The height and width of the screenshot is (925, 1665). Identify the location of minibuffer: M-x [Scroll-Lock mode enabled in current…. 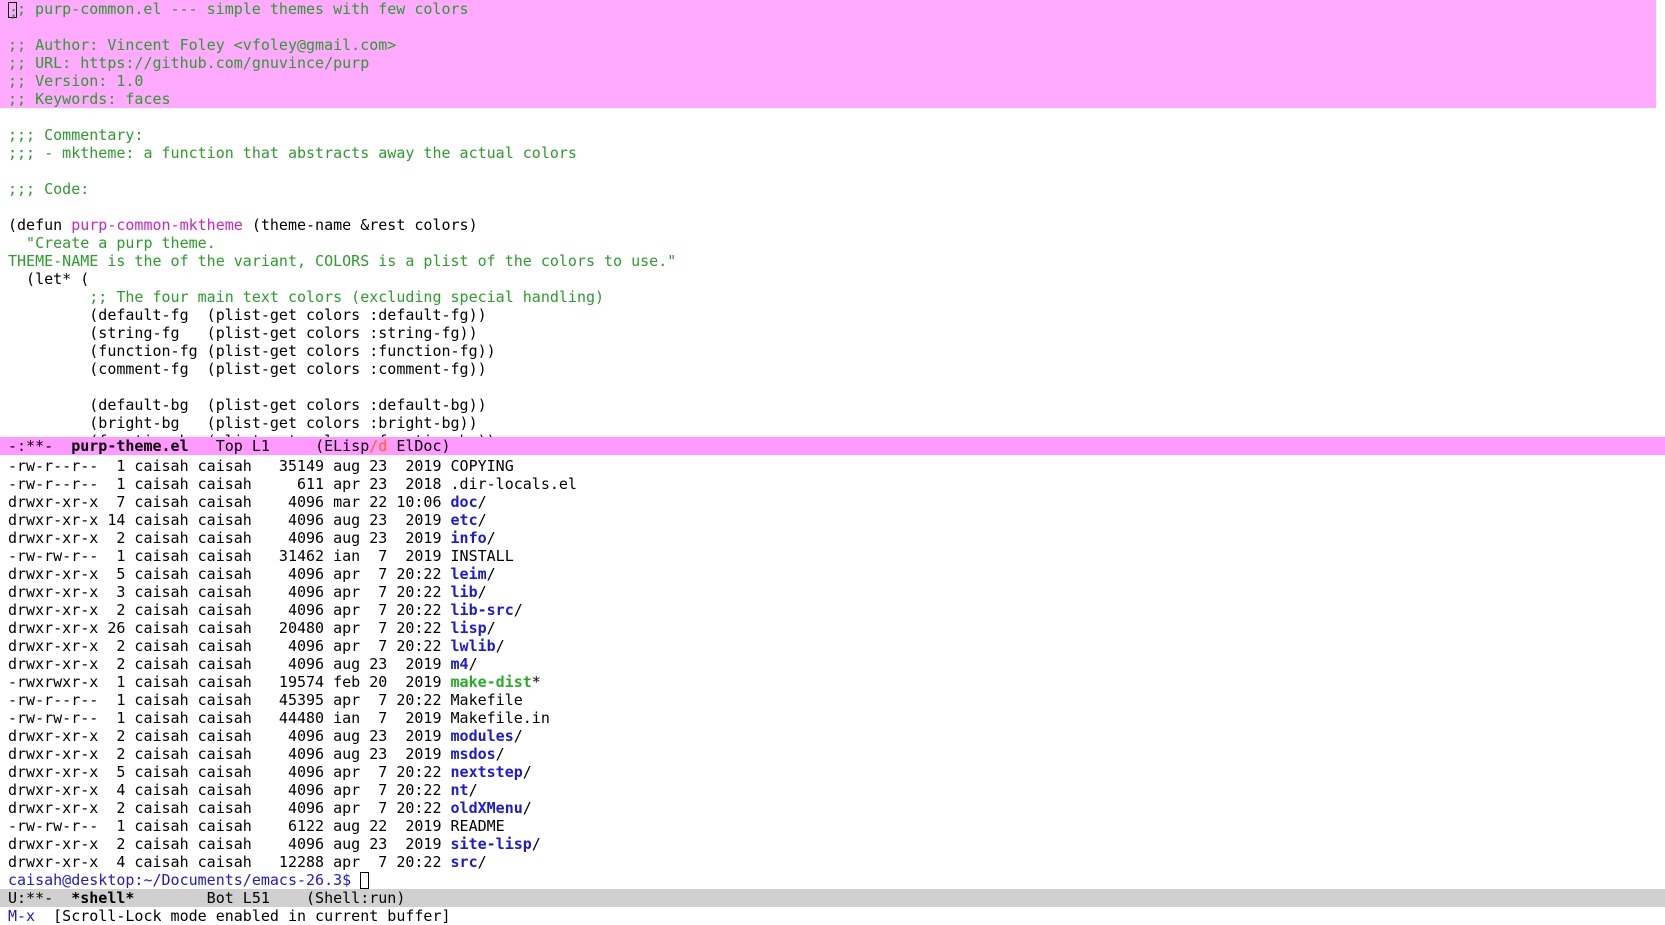
(832, 916).